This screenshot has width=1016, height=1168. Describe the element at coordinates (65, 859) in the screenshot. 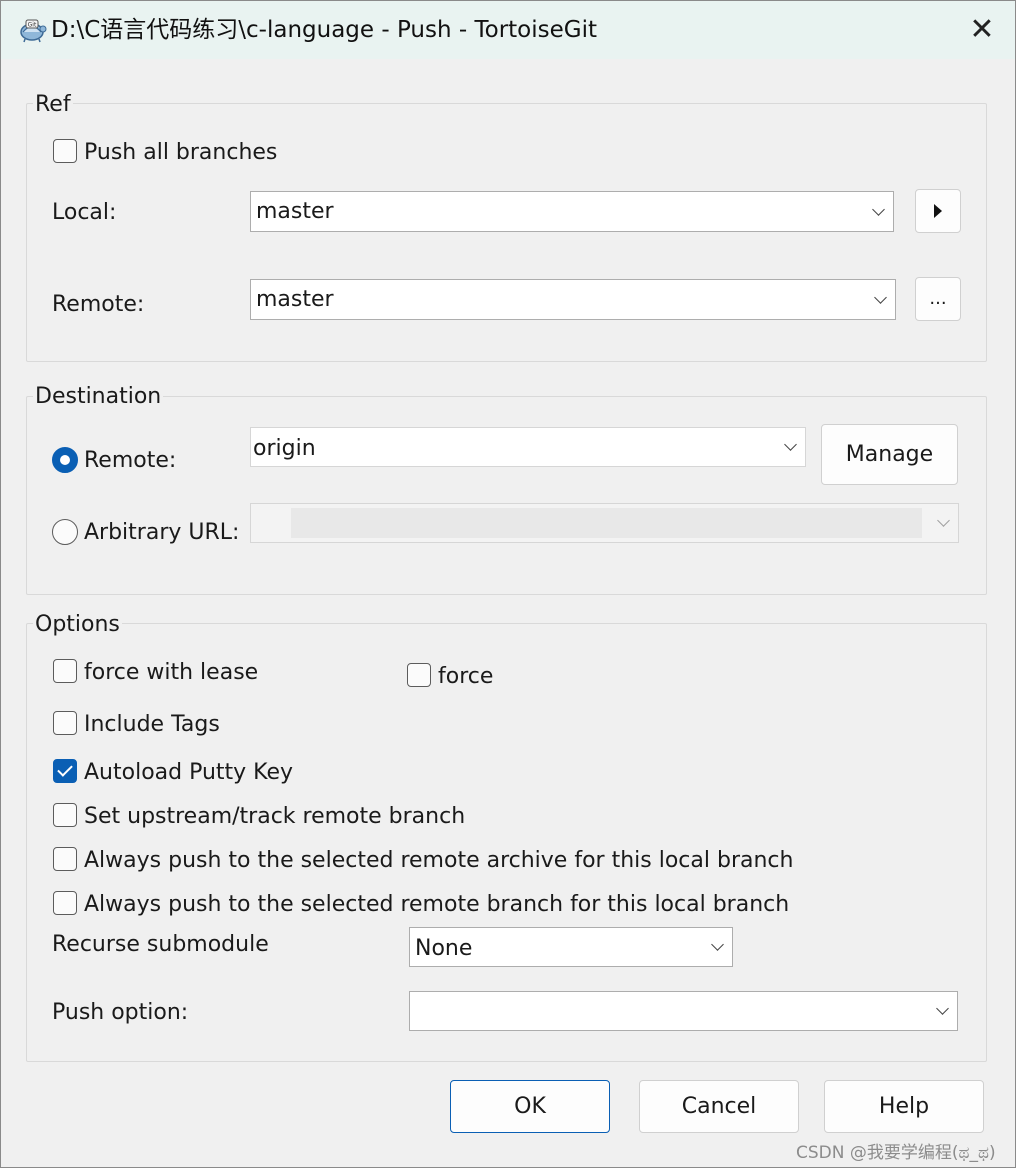

I see `always-push-archive-checkbox` at that location.